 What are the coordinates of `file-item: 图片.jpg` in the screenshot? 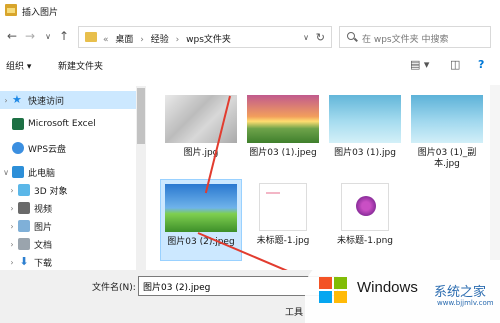 It's located at (201, 133).